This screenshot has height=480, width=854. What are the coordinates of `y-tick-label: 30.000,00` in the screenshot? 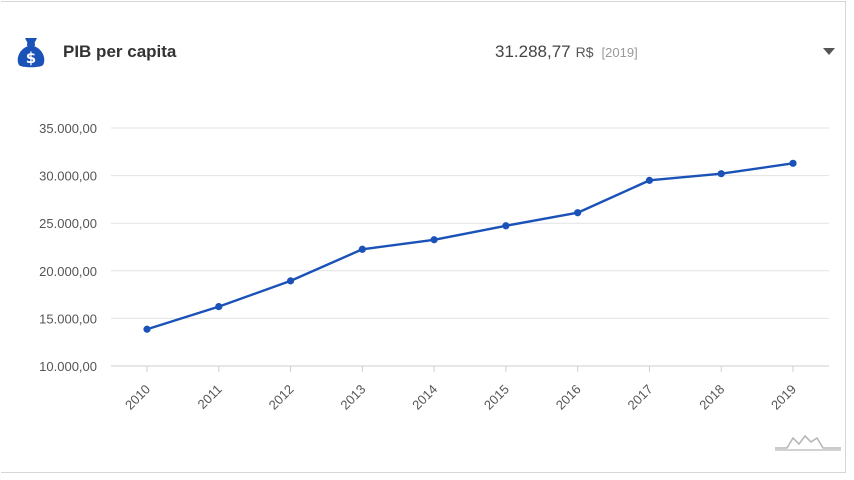 It's located at (68, 176).